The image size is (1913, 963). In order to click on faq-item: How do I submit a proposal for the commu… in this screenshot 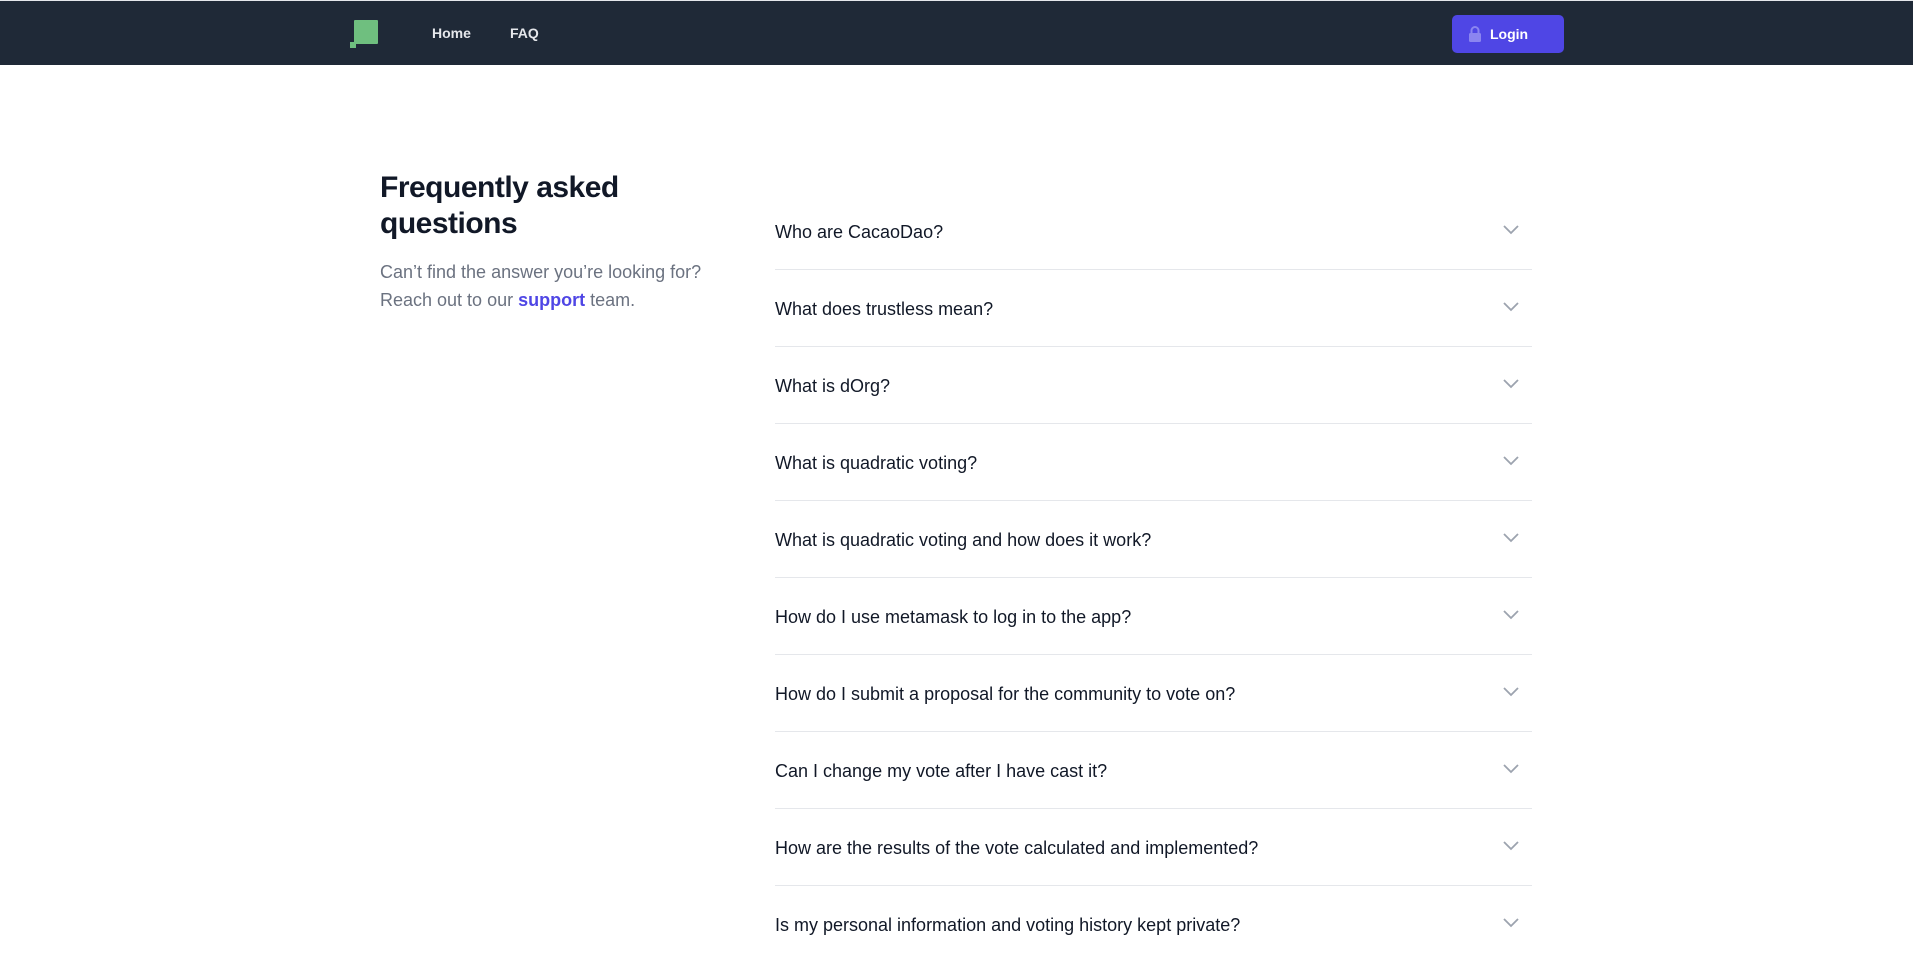, I will do `click(1153, 693)`.